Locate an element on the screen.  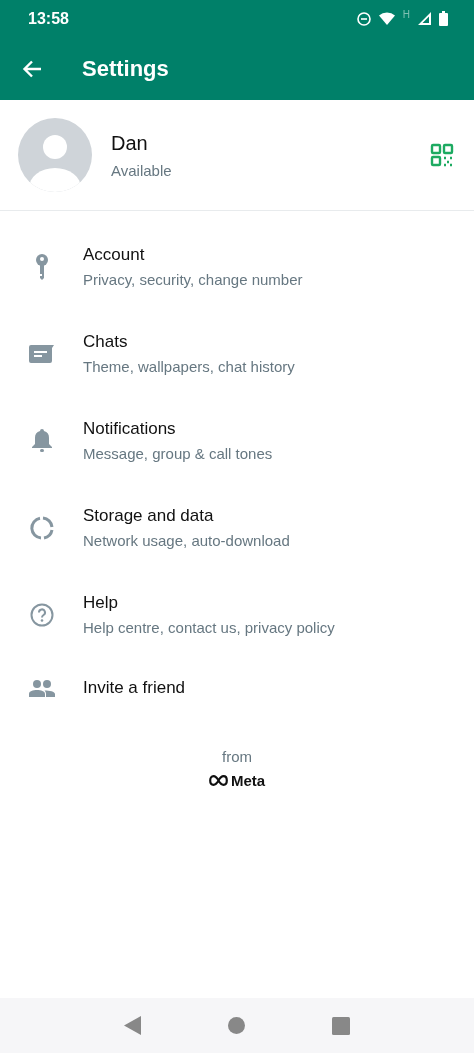
people-icon is located at coordinates (41, 688).